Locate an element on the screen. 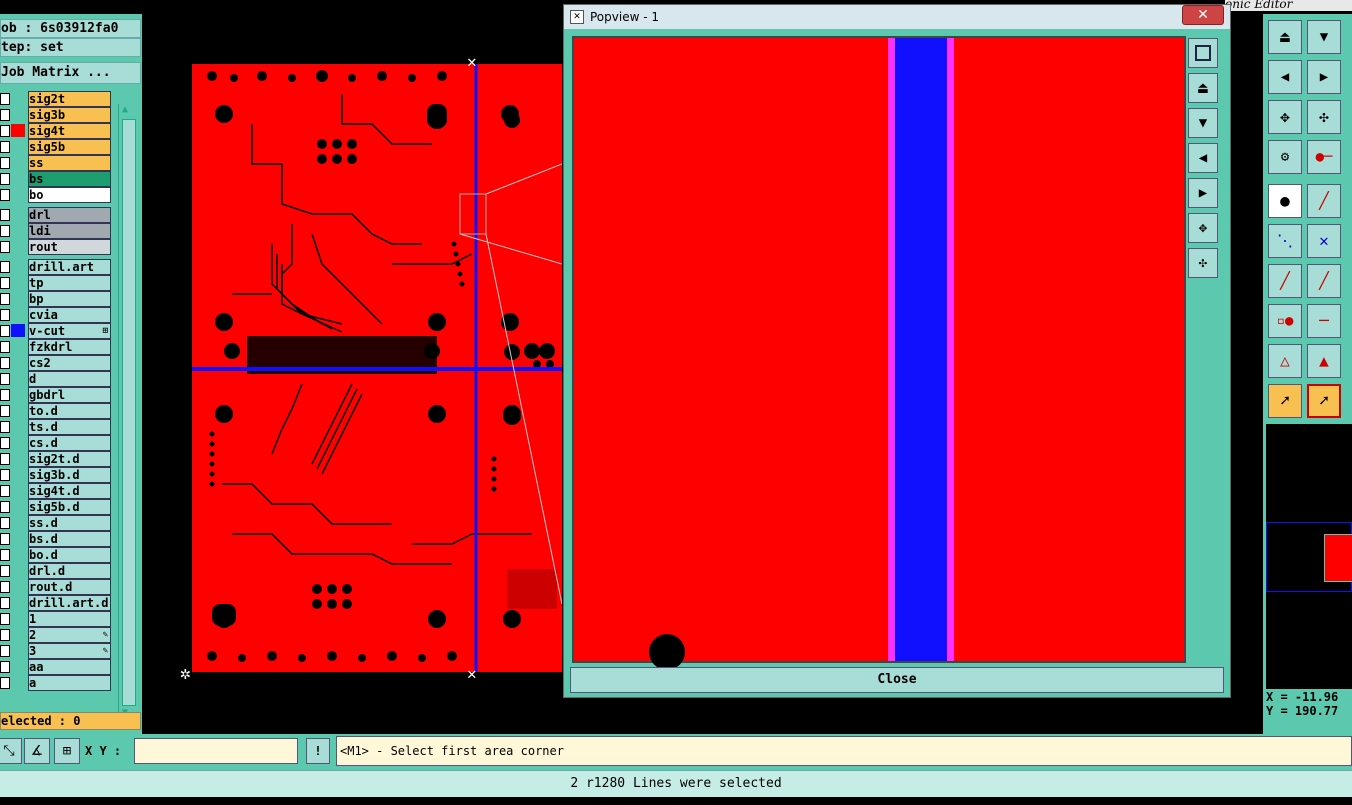 This screenshot has width=1352, height=805. draw-diag-icon: ╱ is located at coordinates (1324, 281).